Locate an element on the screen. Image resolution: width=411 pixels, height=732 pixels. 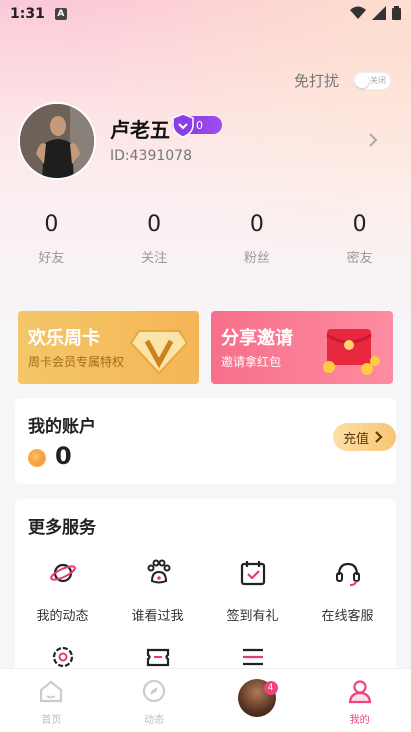
stat-label: 密友 is located at coordinates (359, 258).